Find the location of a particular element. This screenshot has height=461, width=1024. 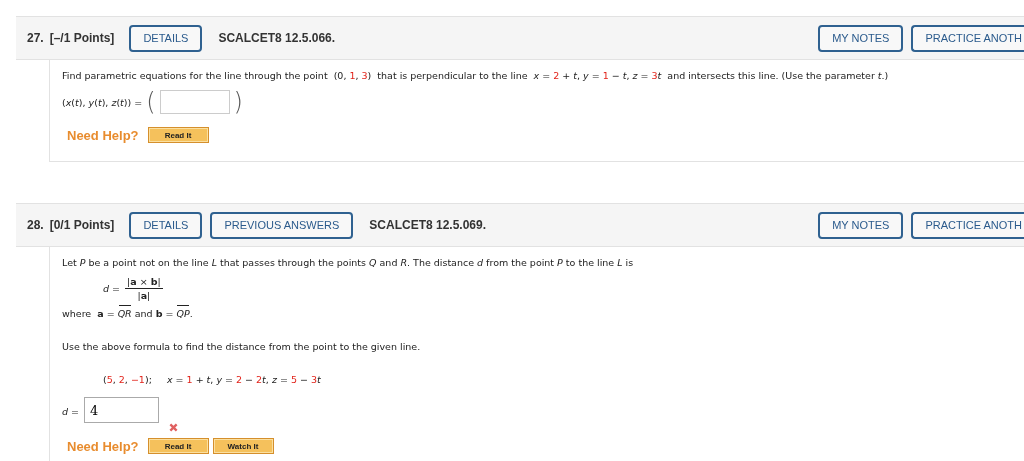

question-text: where a = QR and b = QP. is located at coordinates (543, 313).